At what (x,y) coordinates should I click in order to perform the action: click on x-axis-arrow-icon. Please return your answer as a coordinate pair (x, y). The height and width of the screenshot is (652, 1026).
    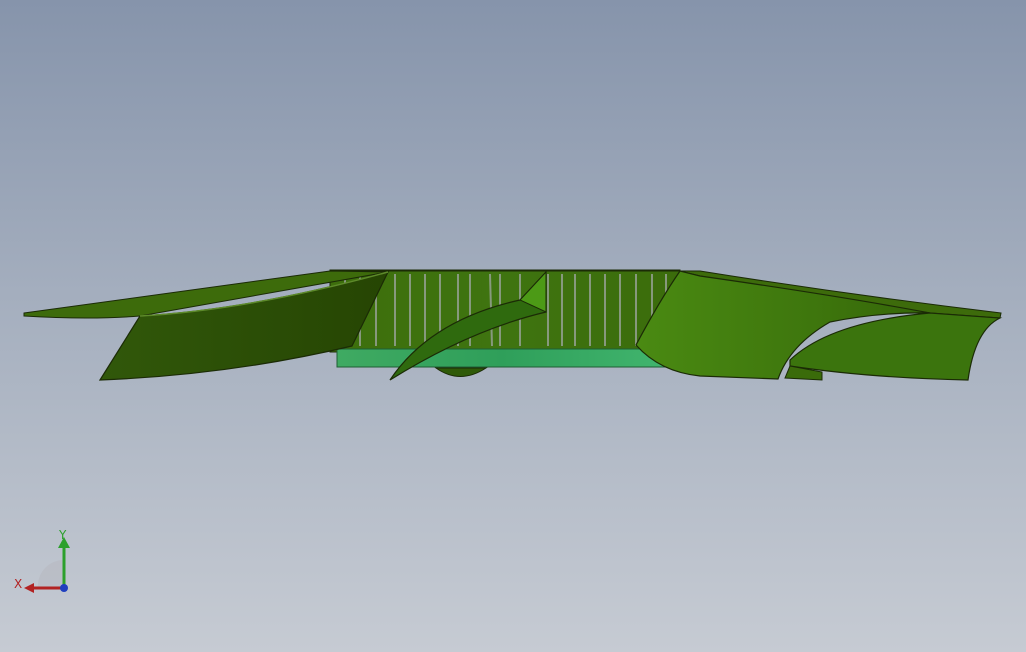
    Looking at the image, I should click on (29, 588).